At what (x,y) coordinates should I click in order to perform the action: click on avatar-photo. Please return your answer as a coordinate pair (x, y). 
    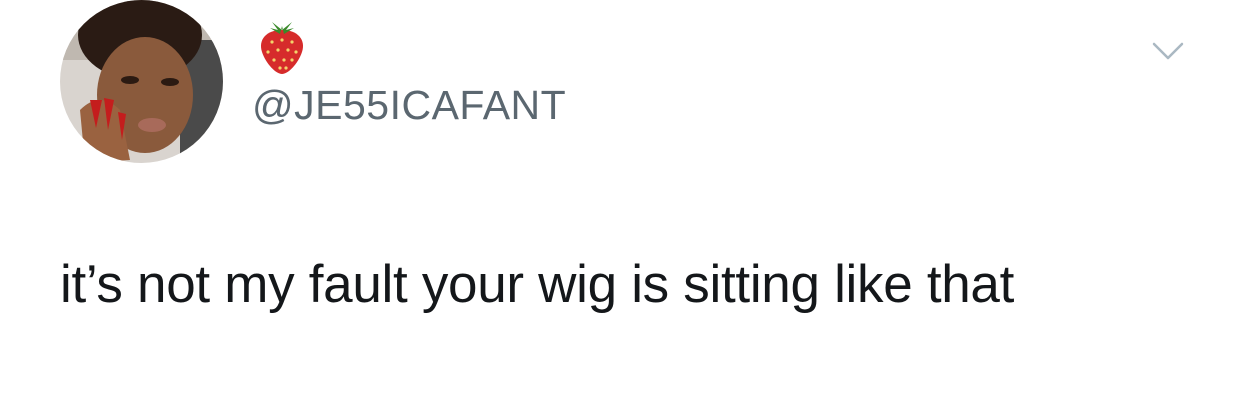
    Looking at the image, I should click on (141, 81).